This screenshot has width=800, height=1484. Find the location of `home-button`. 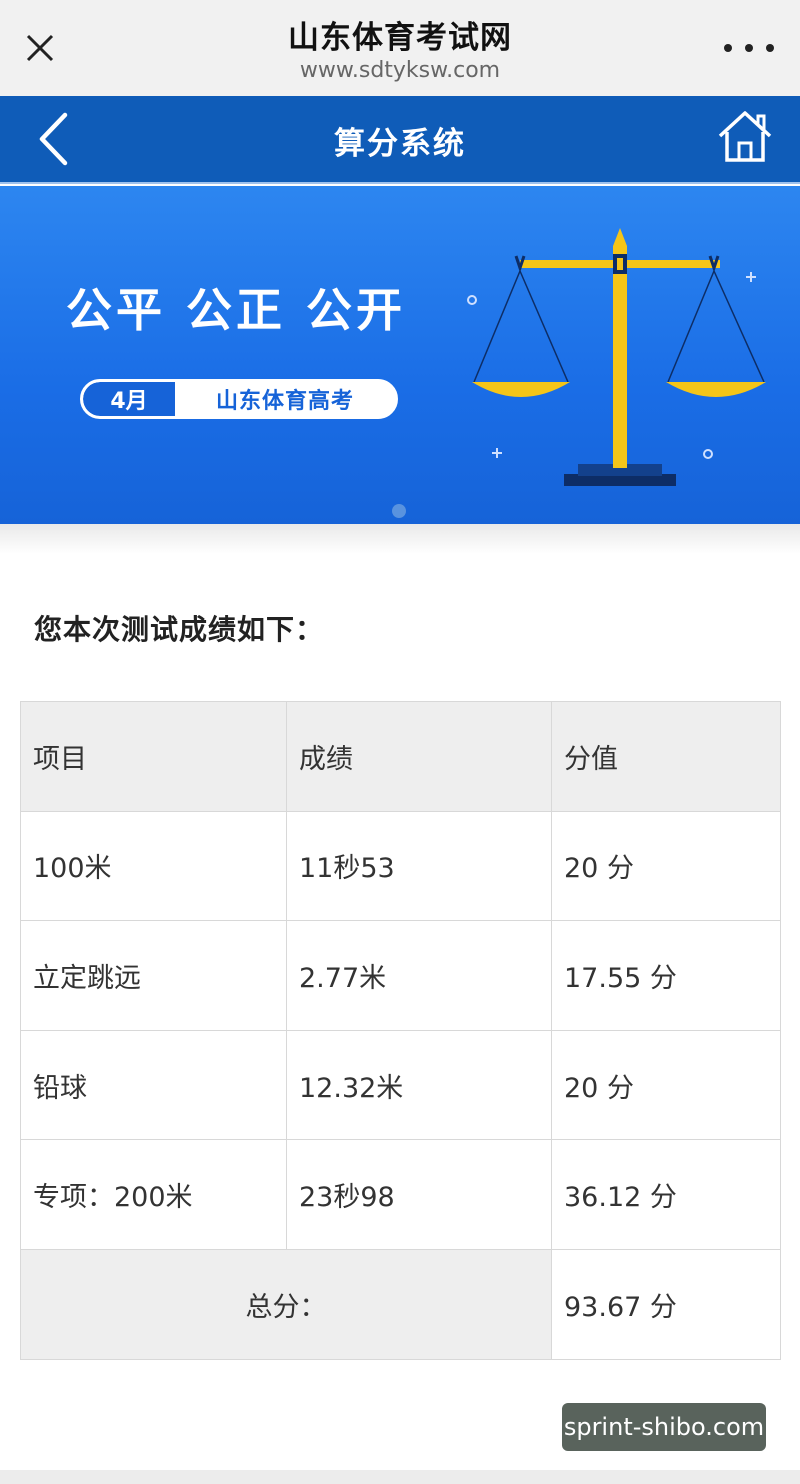

home-button is located at coordinates (745, 137).